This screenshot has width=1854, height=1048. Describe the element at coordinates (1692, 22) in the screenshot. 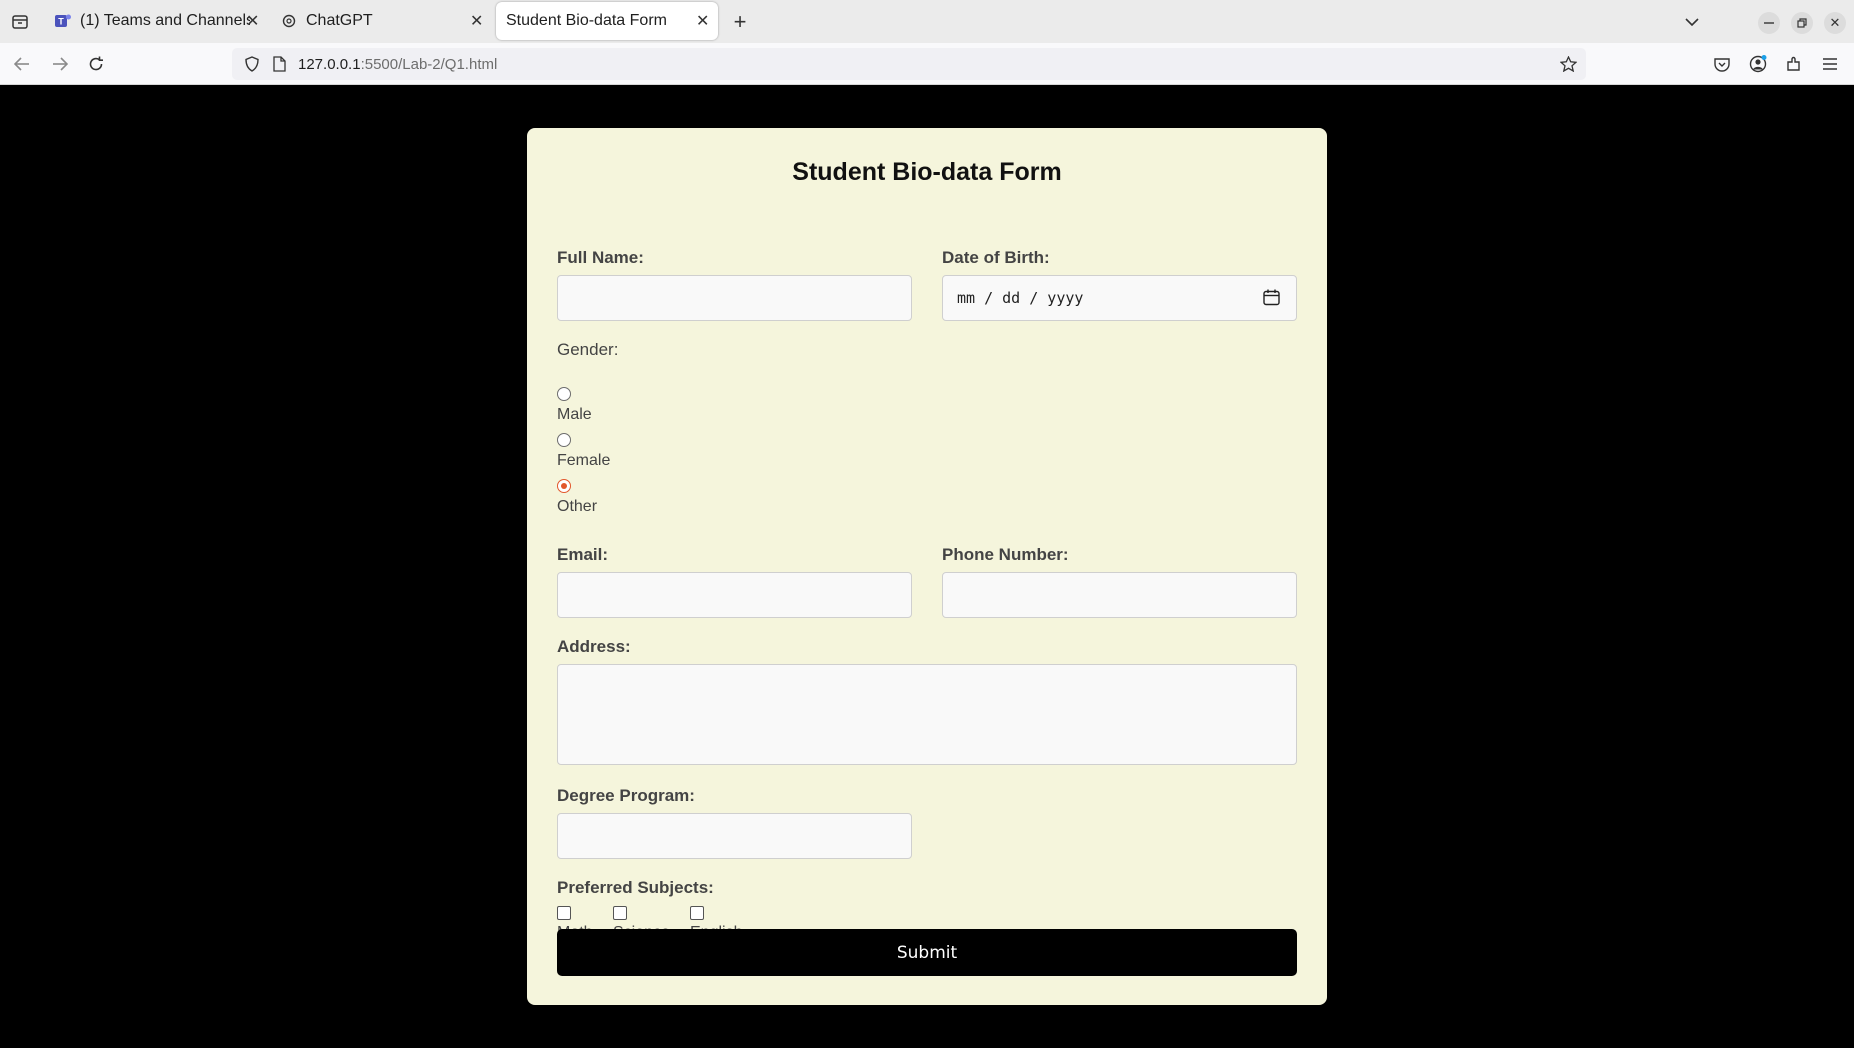

I see `chevron-down-icon` at that location.